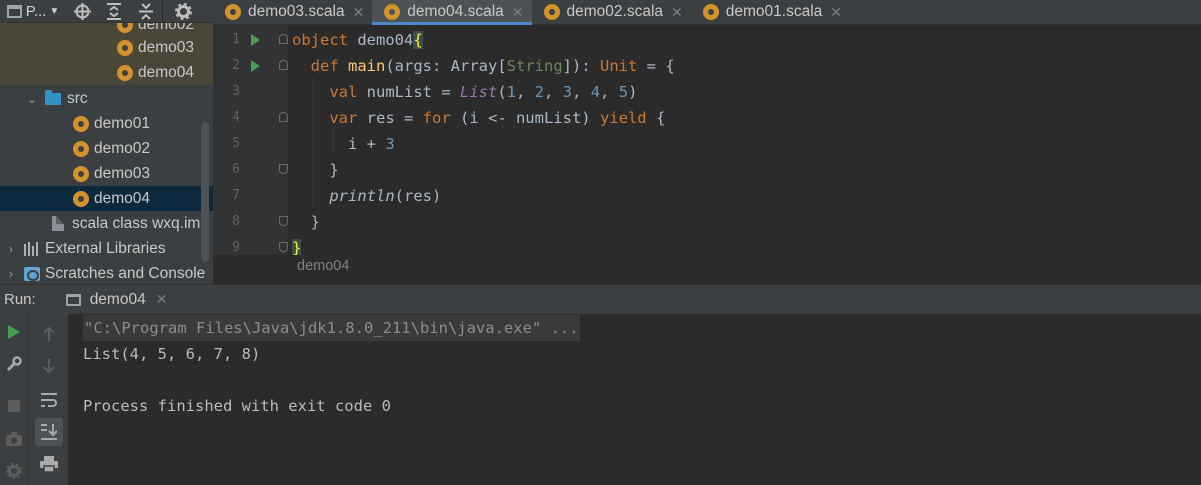  I want to click on tree-item-demo04-selected: demo04, so click(106, 198).